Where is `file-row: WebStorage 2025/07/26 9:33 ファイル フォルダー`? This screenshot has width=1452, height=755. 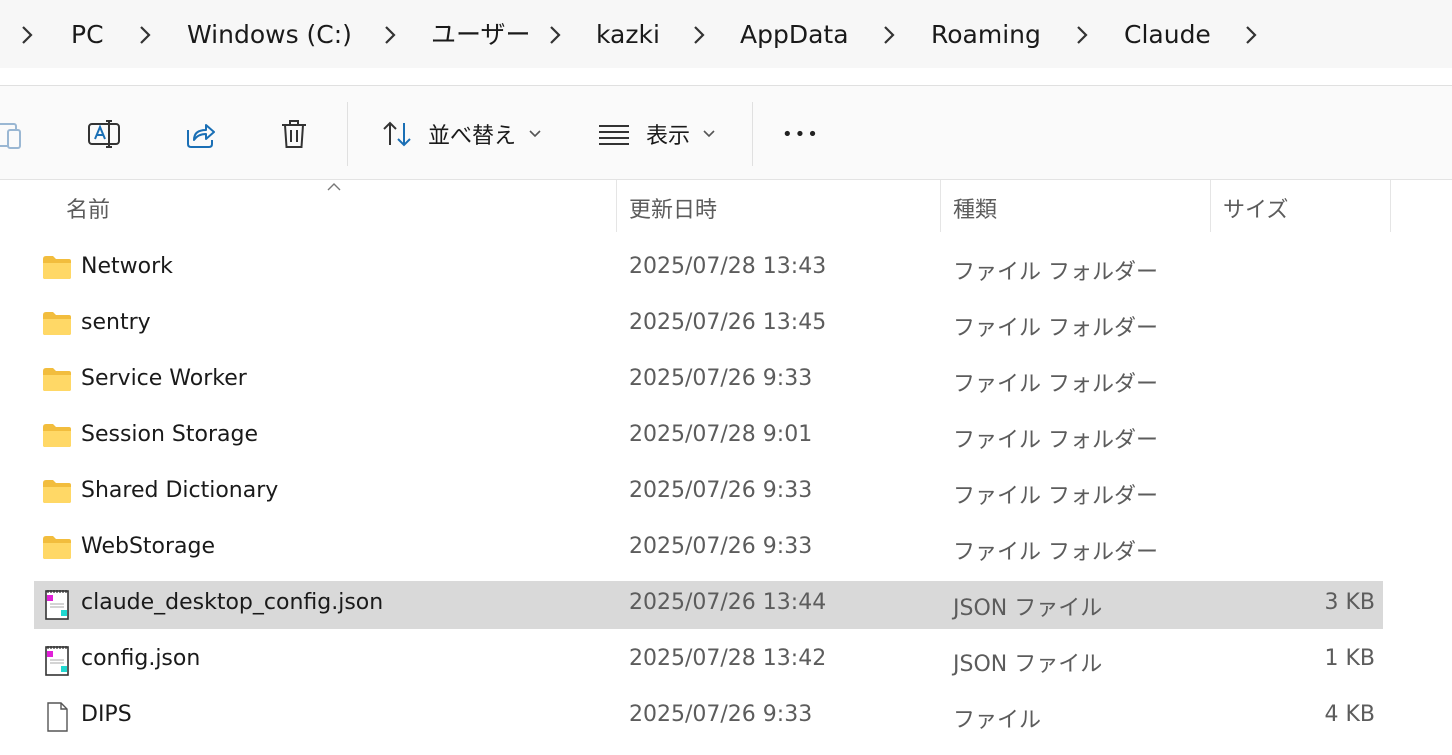
file-row: WebStorage 2025/07/26 9:33 ファイル フォルダー is located at coordinates (708, 549).